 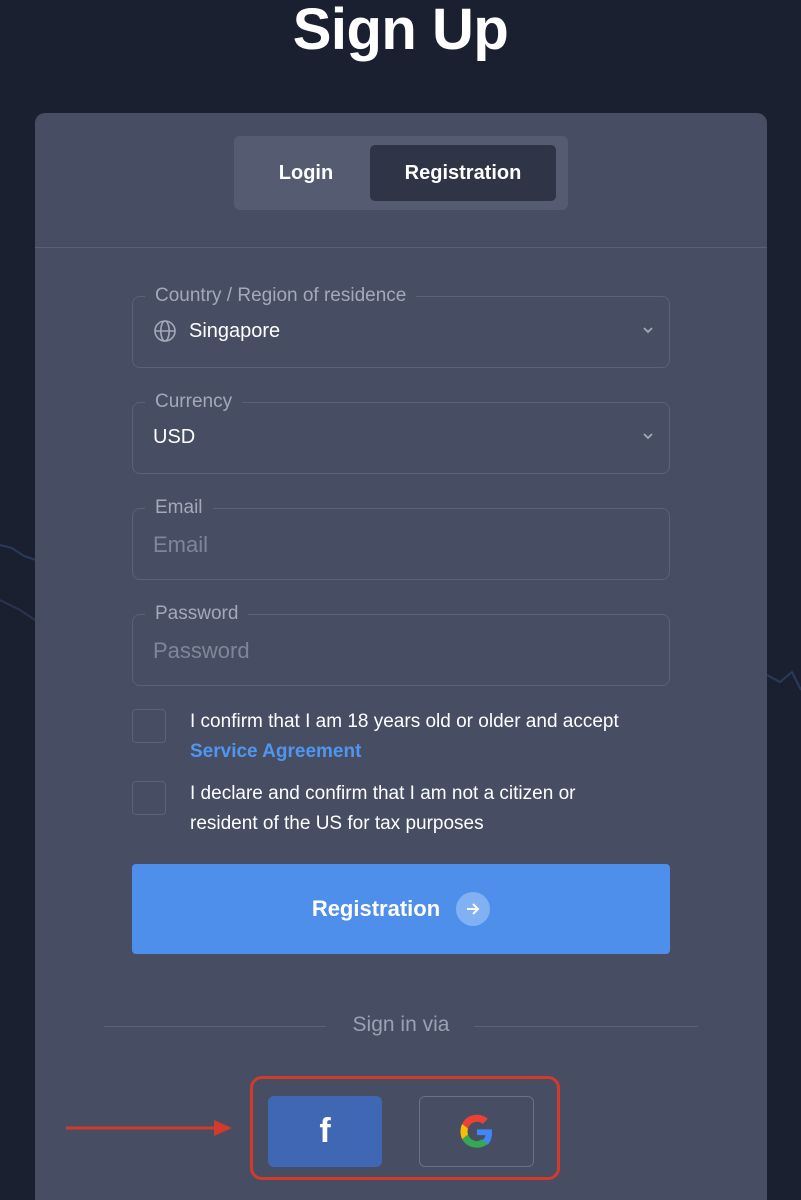 I want to click on google-icon, so click(x=476, y=1131).